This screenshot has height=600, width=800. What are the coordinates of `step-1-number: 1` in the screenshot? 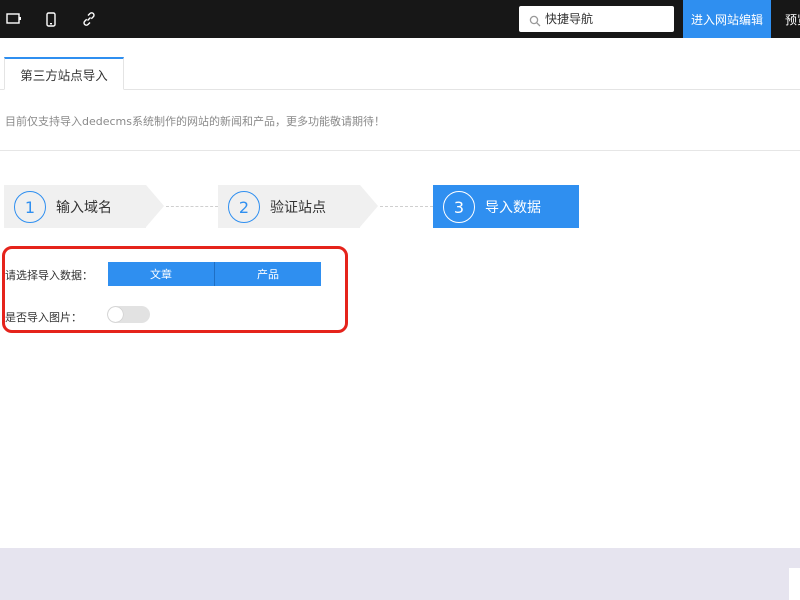 It's located at (30, 207).